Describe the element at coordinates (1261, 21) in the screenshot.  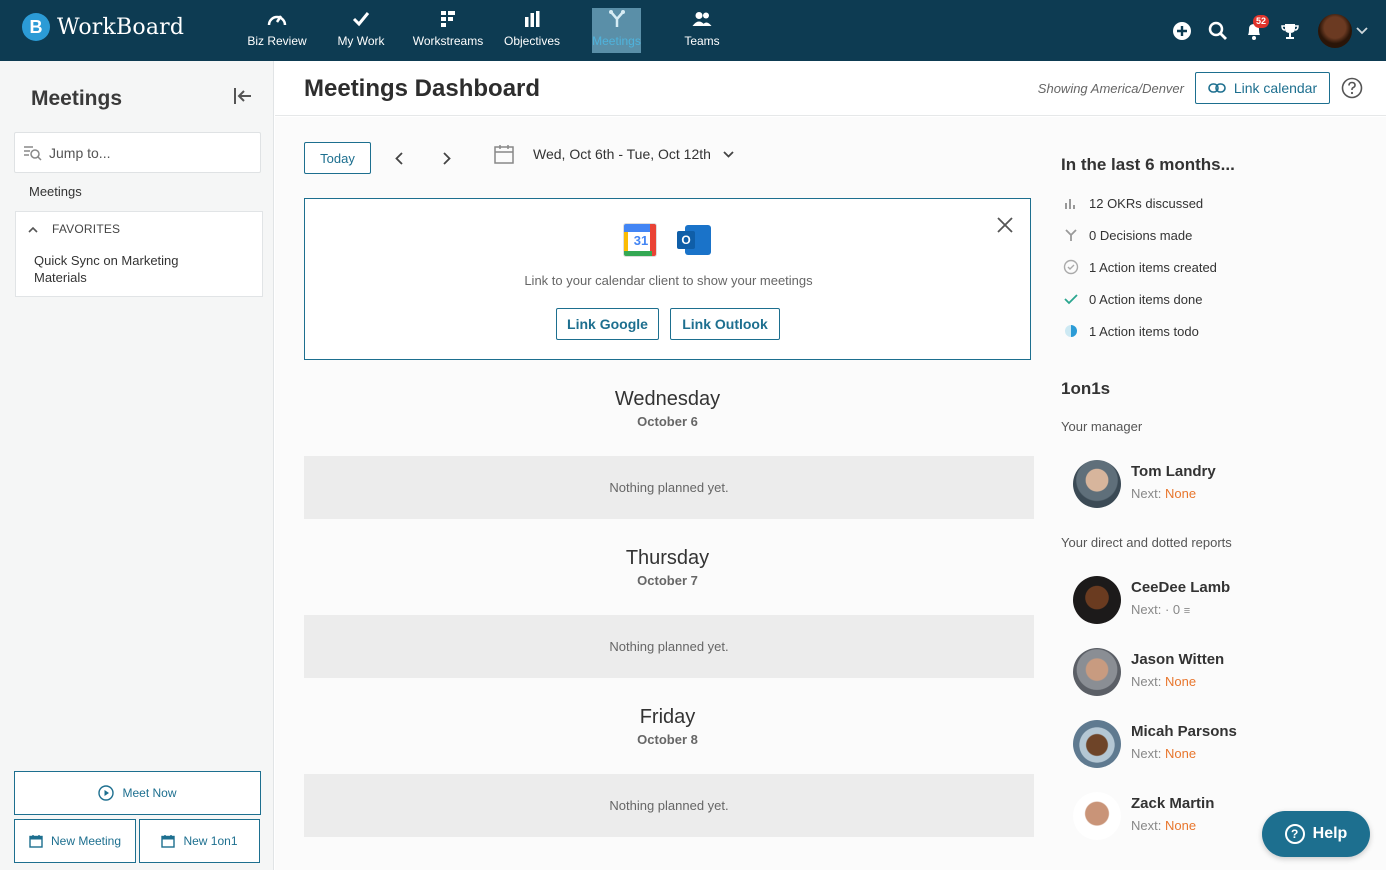
I see `notification-badge: 52` at that location.